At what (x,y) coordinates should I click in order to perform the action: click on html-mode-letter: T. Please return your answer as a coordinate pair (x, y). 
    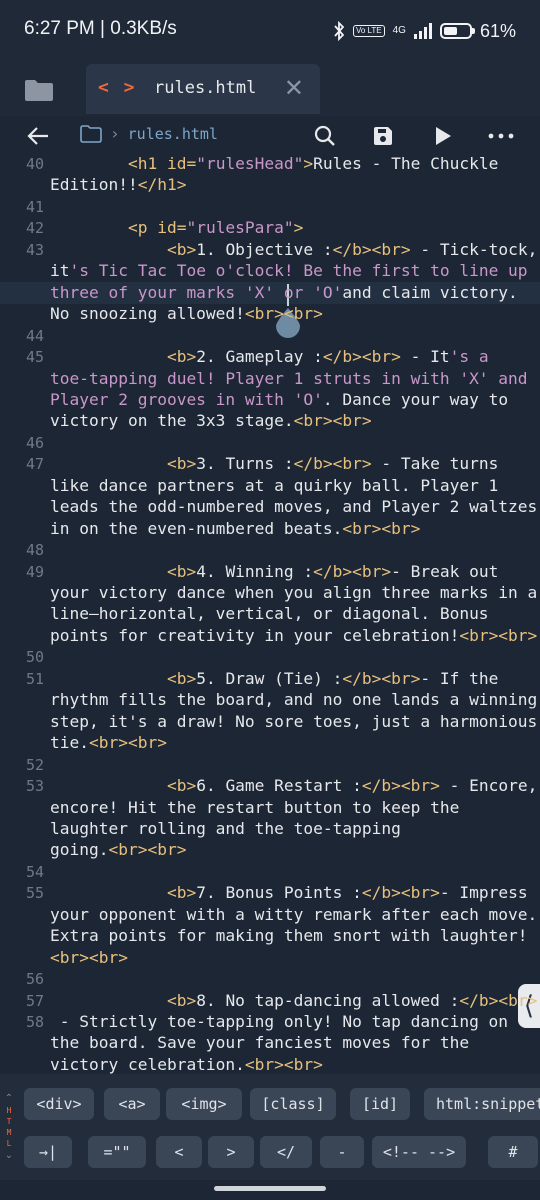
    Looking at the image, I should click on (9, 1121).